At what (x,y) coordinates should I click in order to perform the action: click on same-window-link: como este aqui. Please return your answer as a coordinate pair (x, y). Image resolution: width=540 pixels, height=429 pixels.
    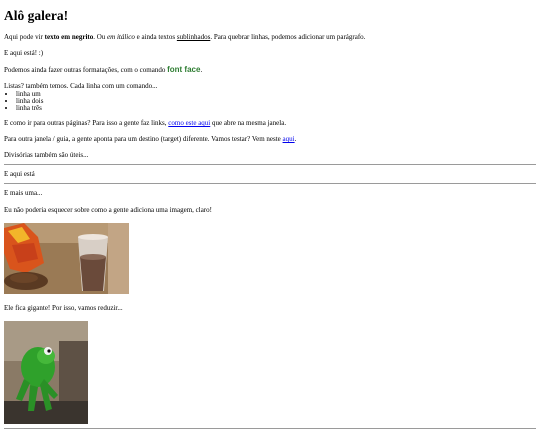
    Looking at the image, I should click on (189, 123).